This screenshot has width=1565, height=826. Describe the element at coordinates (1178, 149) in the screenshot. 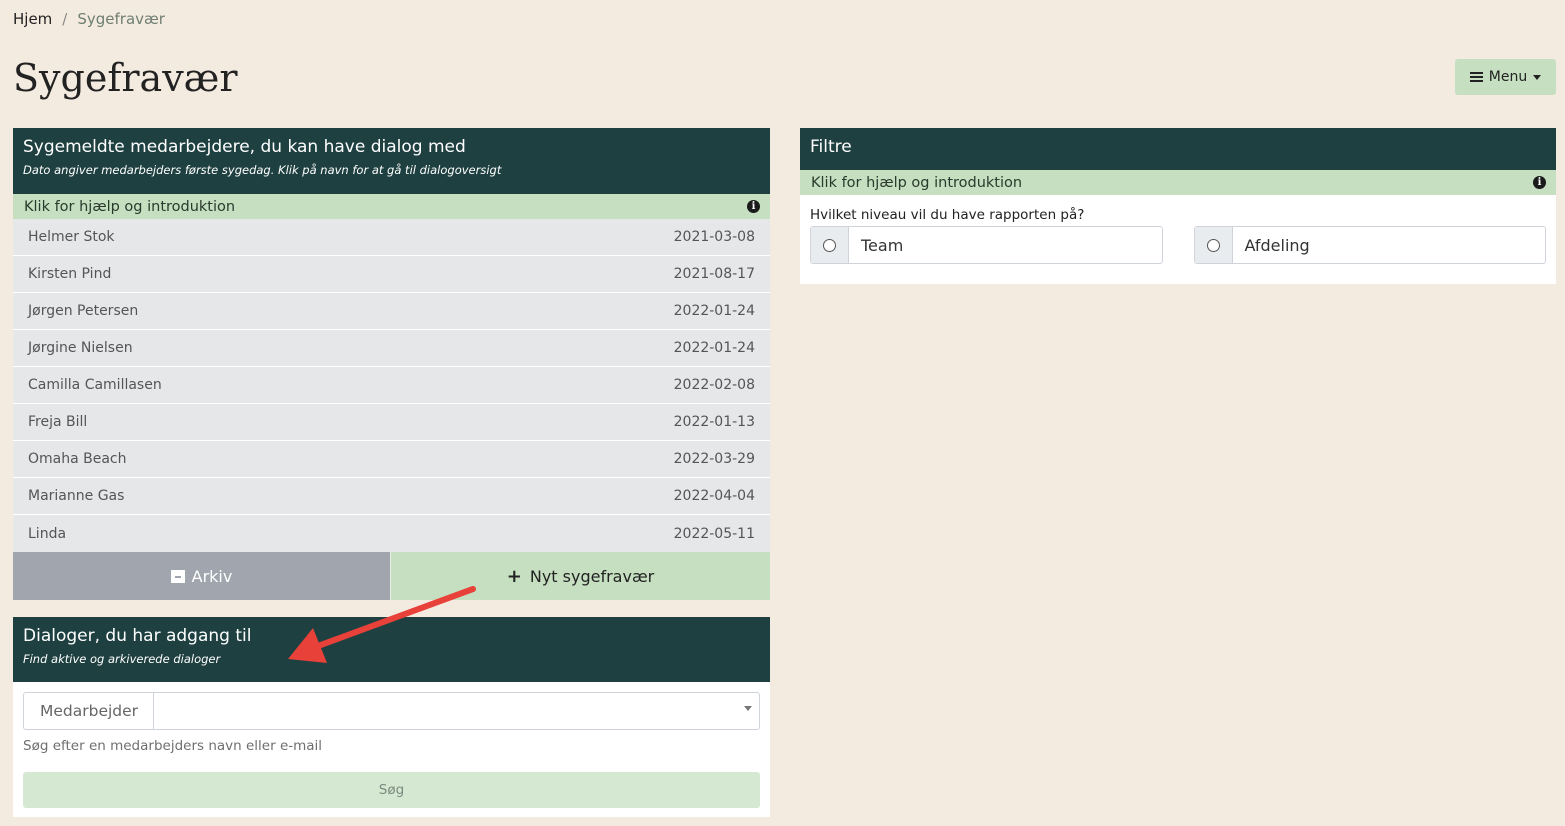

I see `filters-panel-header: Filtre` at that location.